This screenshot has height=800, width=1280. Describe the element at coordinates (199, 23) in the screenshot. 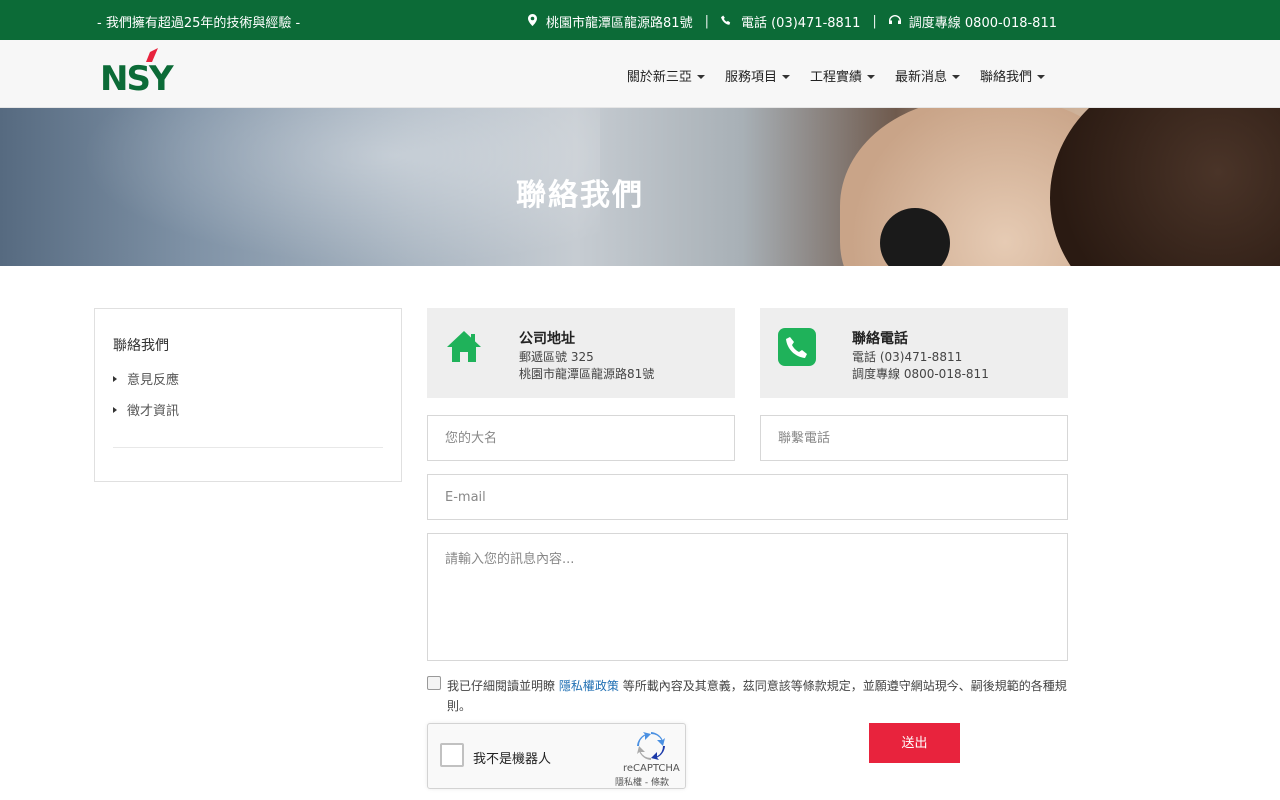

I see `slogan-text: - 我們擁有超過25年的技術與經驗 -` at that location.